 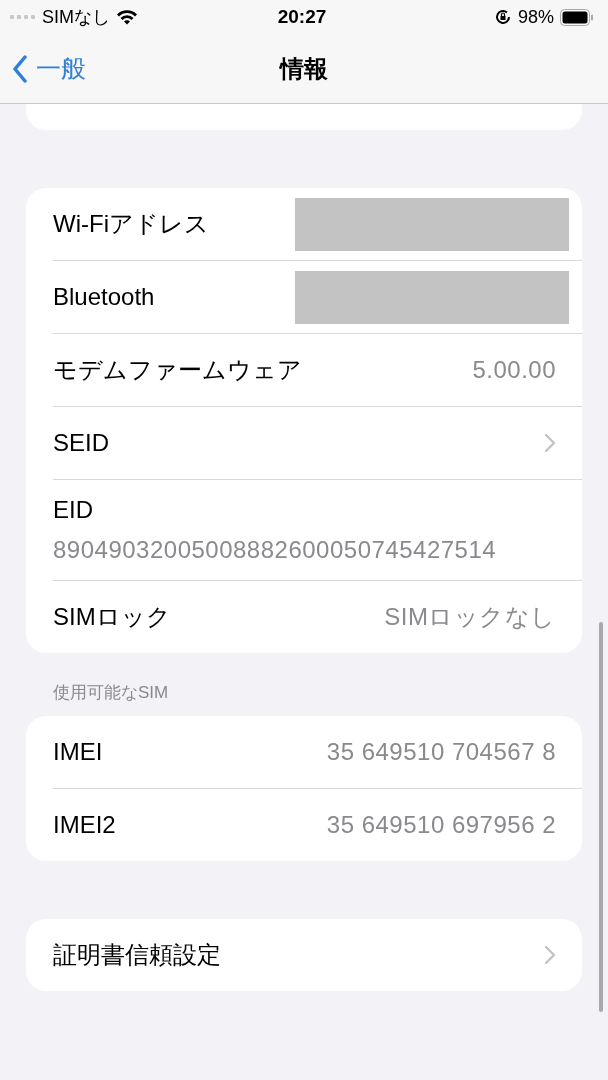 What do you see at coordinates (304, 68) in the screenshot?
I see `page-title: 情報` at bounding box center [304, 68].